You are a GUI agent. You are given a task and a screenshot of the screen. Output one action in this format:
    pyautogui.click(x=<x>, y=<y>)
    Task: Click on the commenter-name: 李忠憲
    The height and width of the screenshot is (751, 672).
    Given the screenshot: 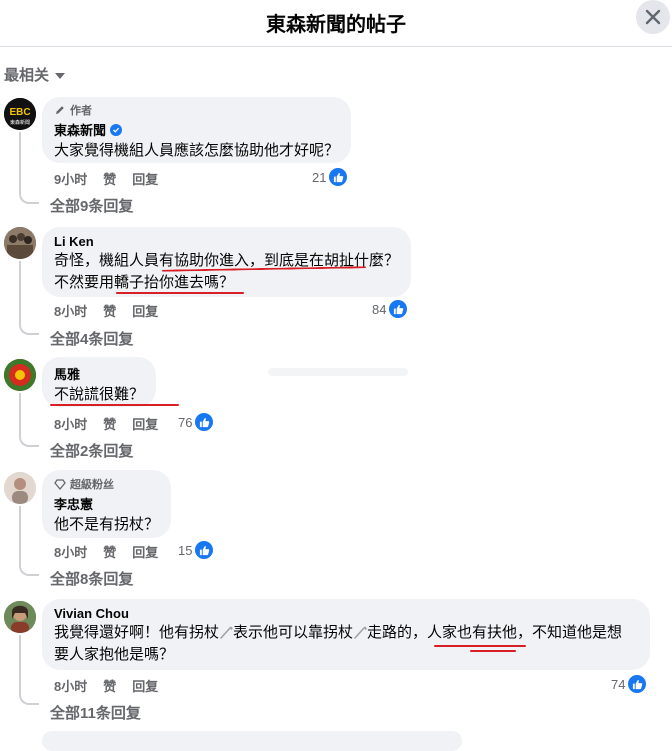 What is the action you would take?
    pyautogui.click(x=106, y=503)
    